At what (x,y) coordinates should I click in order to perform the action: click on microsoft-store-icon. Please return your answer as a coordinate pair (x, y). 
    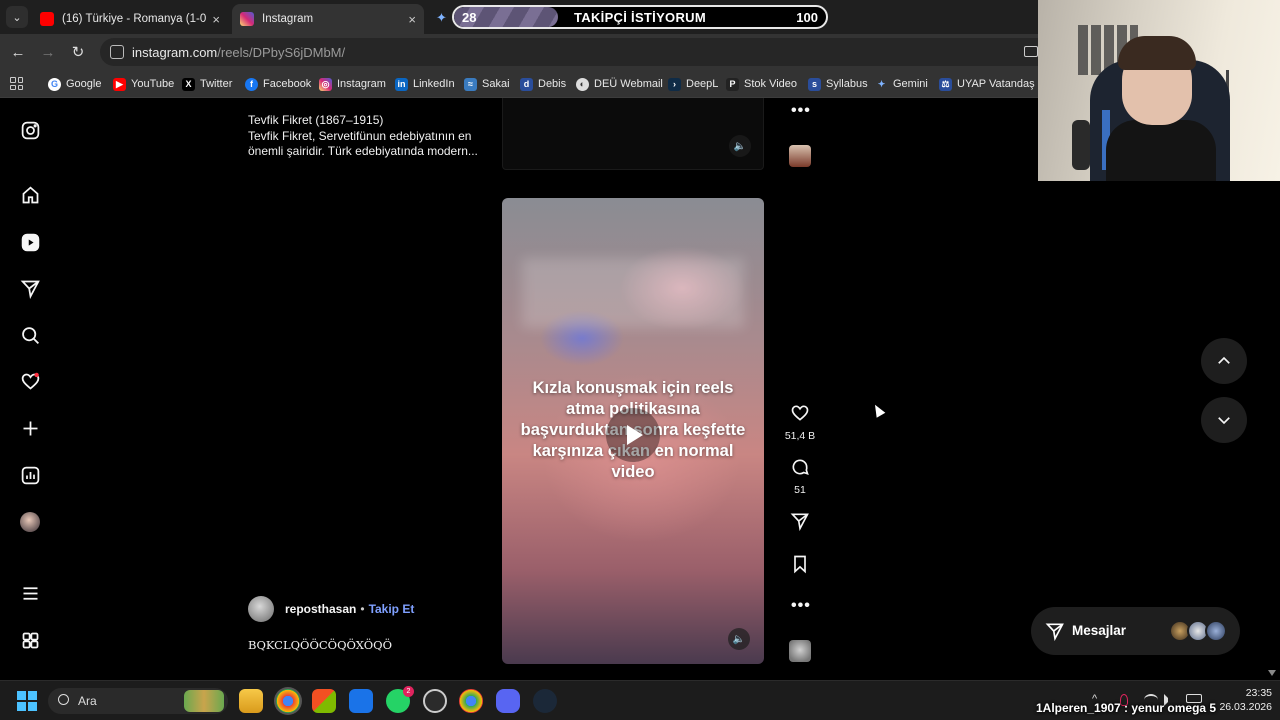
    Looking at the image, I should click on (324, 701).